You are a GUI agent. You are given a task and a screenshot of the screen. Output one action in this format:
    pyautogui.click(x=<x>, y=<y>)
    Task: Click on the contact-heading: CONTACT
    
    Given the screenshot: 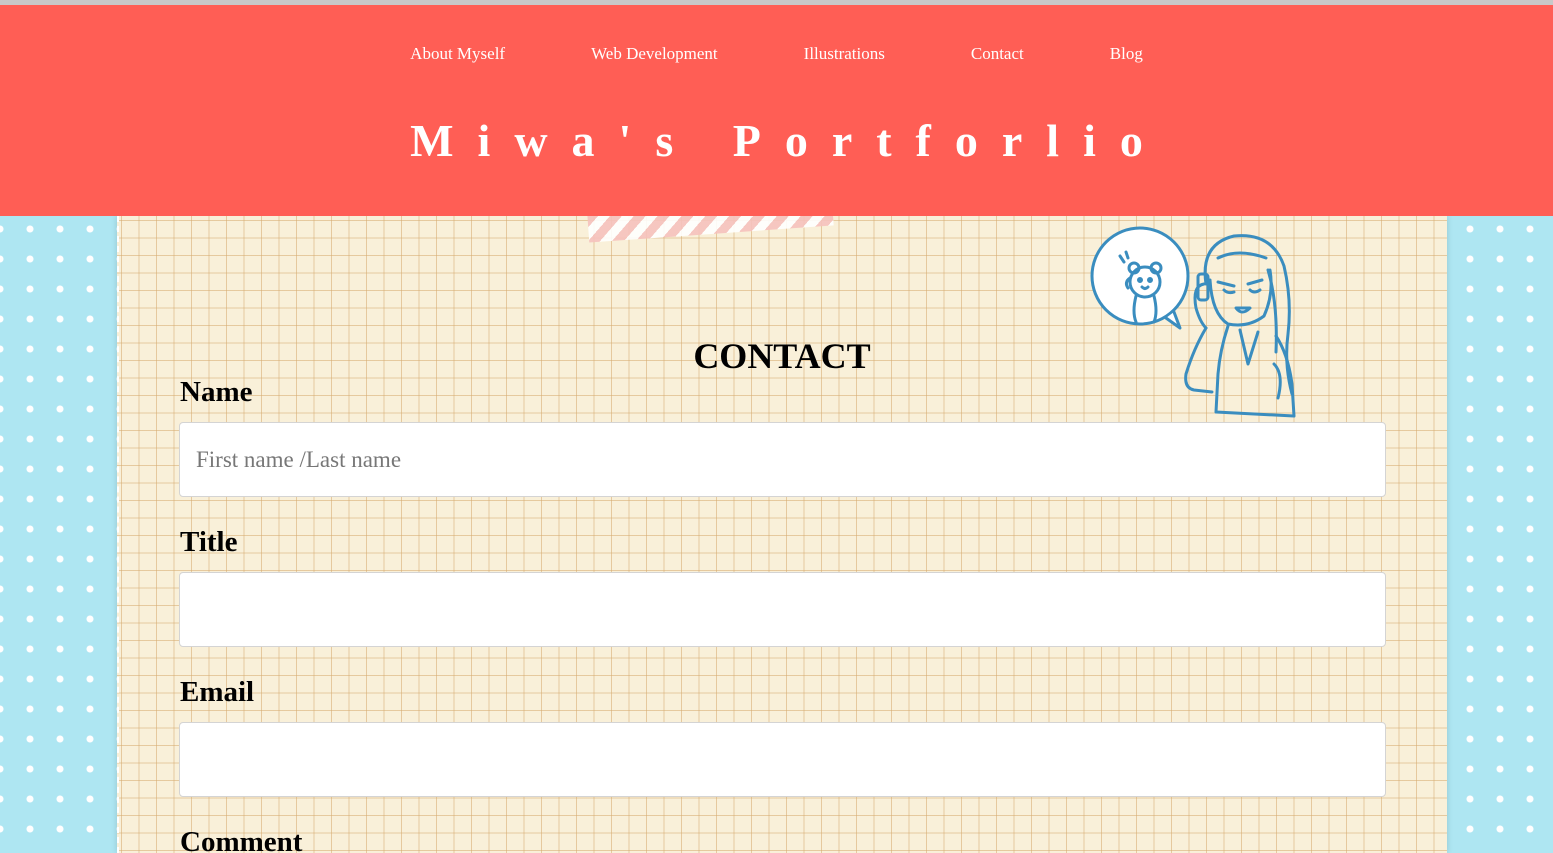 What is the action you would take?
    pyautogui.click(x=782, y=356)
    